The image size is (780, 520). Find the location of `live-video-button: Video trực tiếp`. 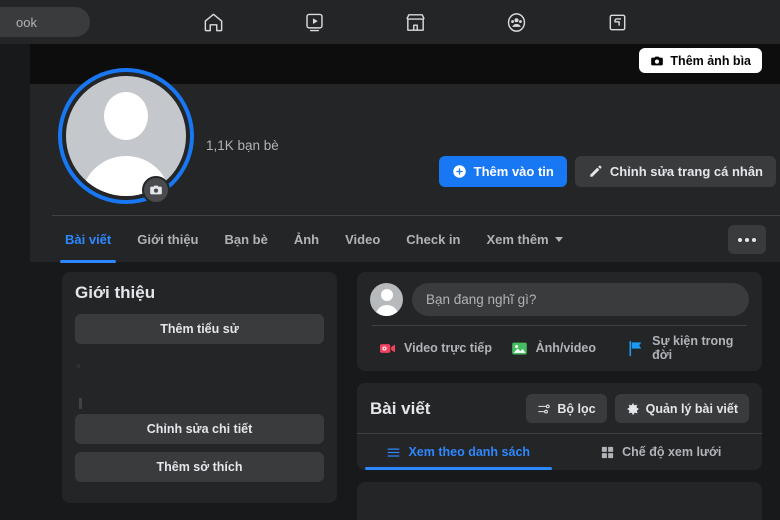

live-video-button: Video trực tiếp is located at coordinates (440, 348).